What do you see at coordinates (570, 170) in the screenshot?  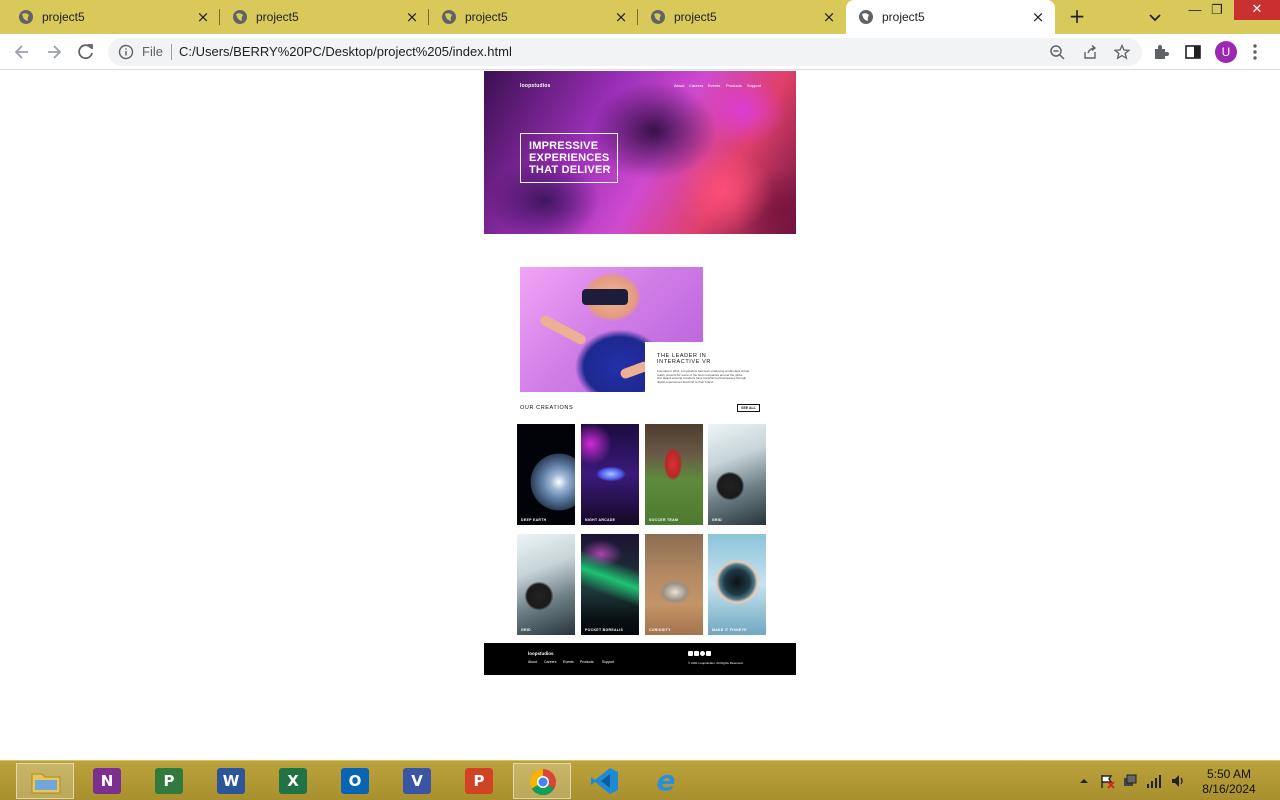 I see `hero-headline-line: THAT DELIVER` at bounding box center [570, 170].